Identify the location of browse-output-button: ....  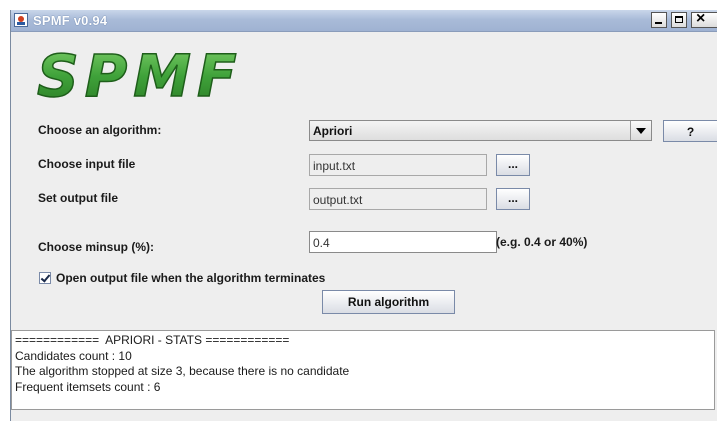
(513, 199).